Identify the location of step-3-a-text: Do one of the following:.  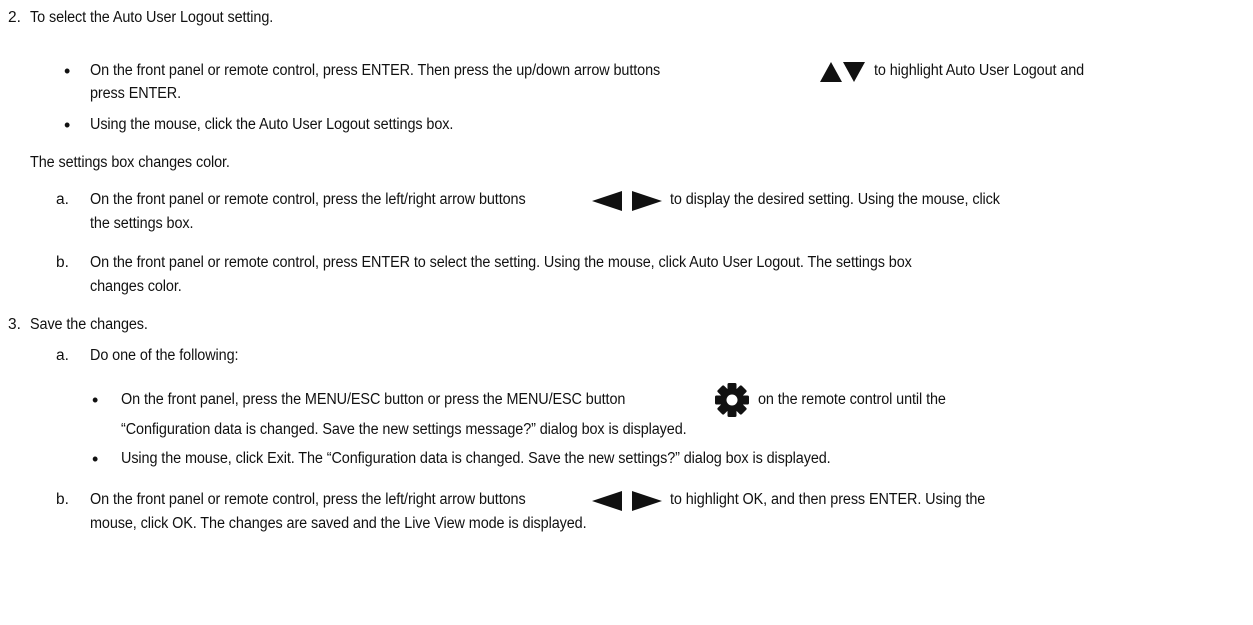
(164, 355).